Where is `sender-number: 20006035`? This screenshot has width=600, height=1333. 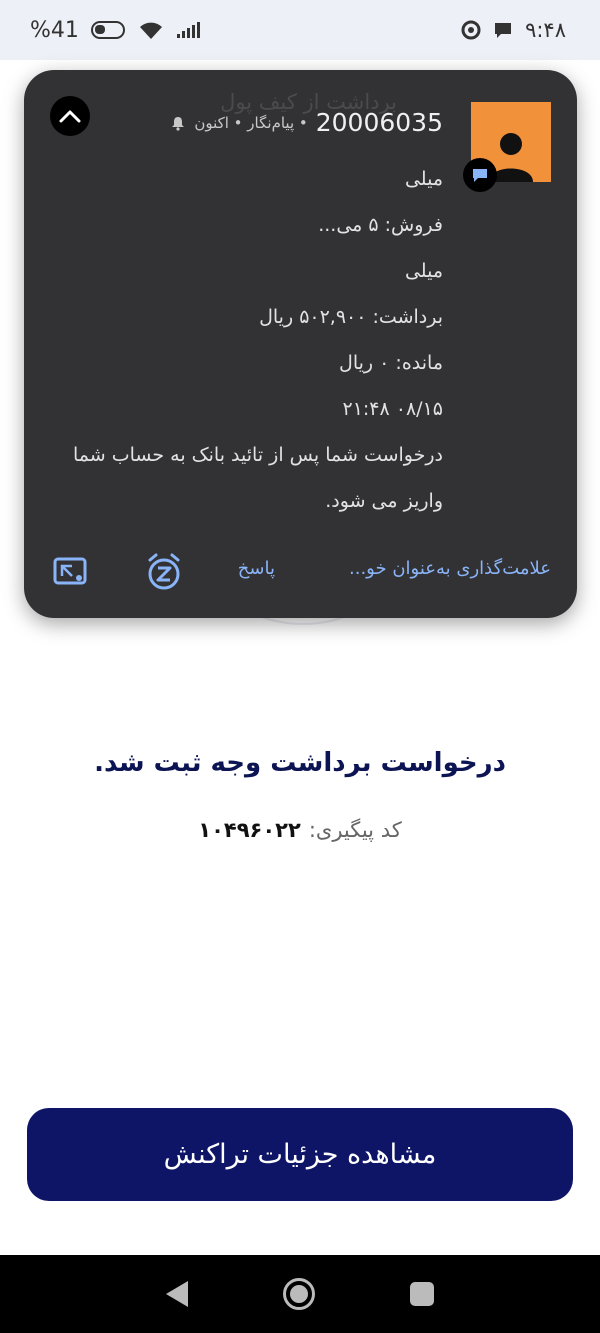 sender-number: 20006035 is located at coordinates (379, 122).